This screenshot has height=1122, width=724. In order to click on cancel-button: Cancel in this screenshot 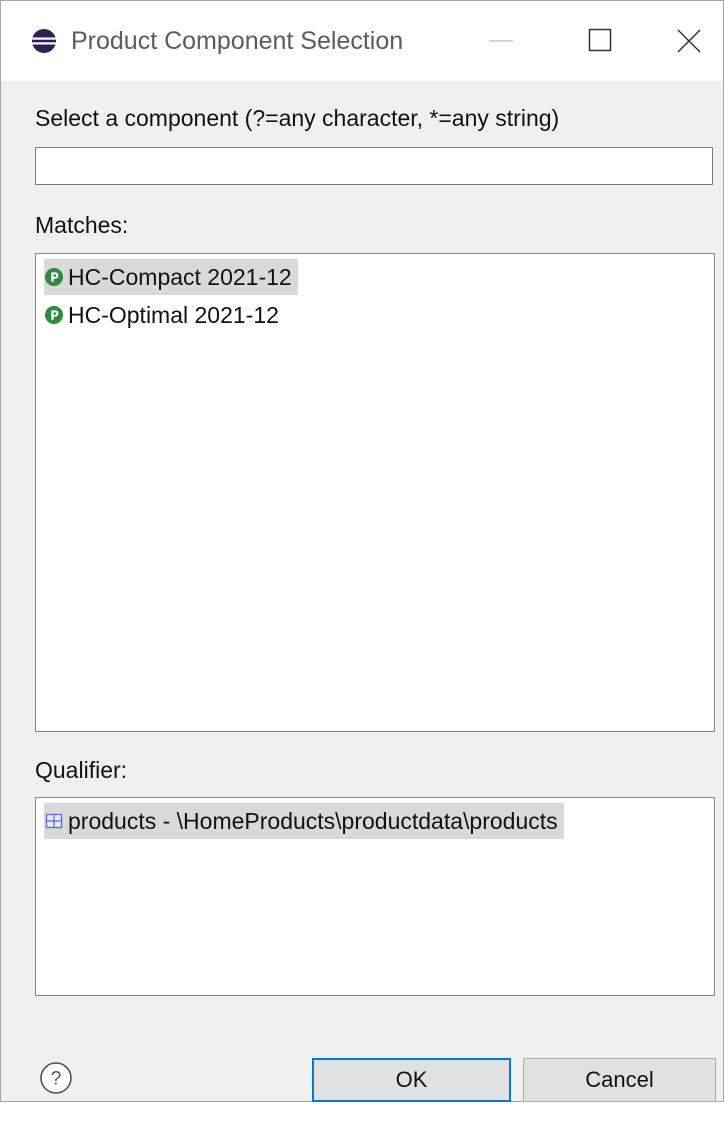, I will do `click(619, 1080)`.